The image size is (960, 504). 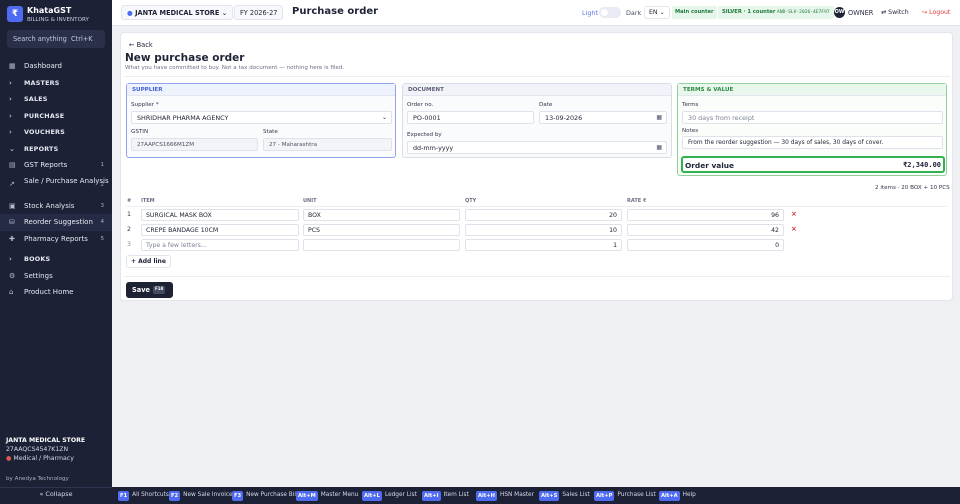 What do you see at coordinates (505, 495) in the screenshot?
I see `shortcut-hsn-master: Alt+H HSN Master` at bounding box center [505, 495].